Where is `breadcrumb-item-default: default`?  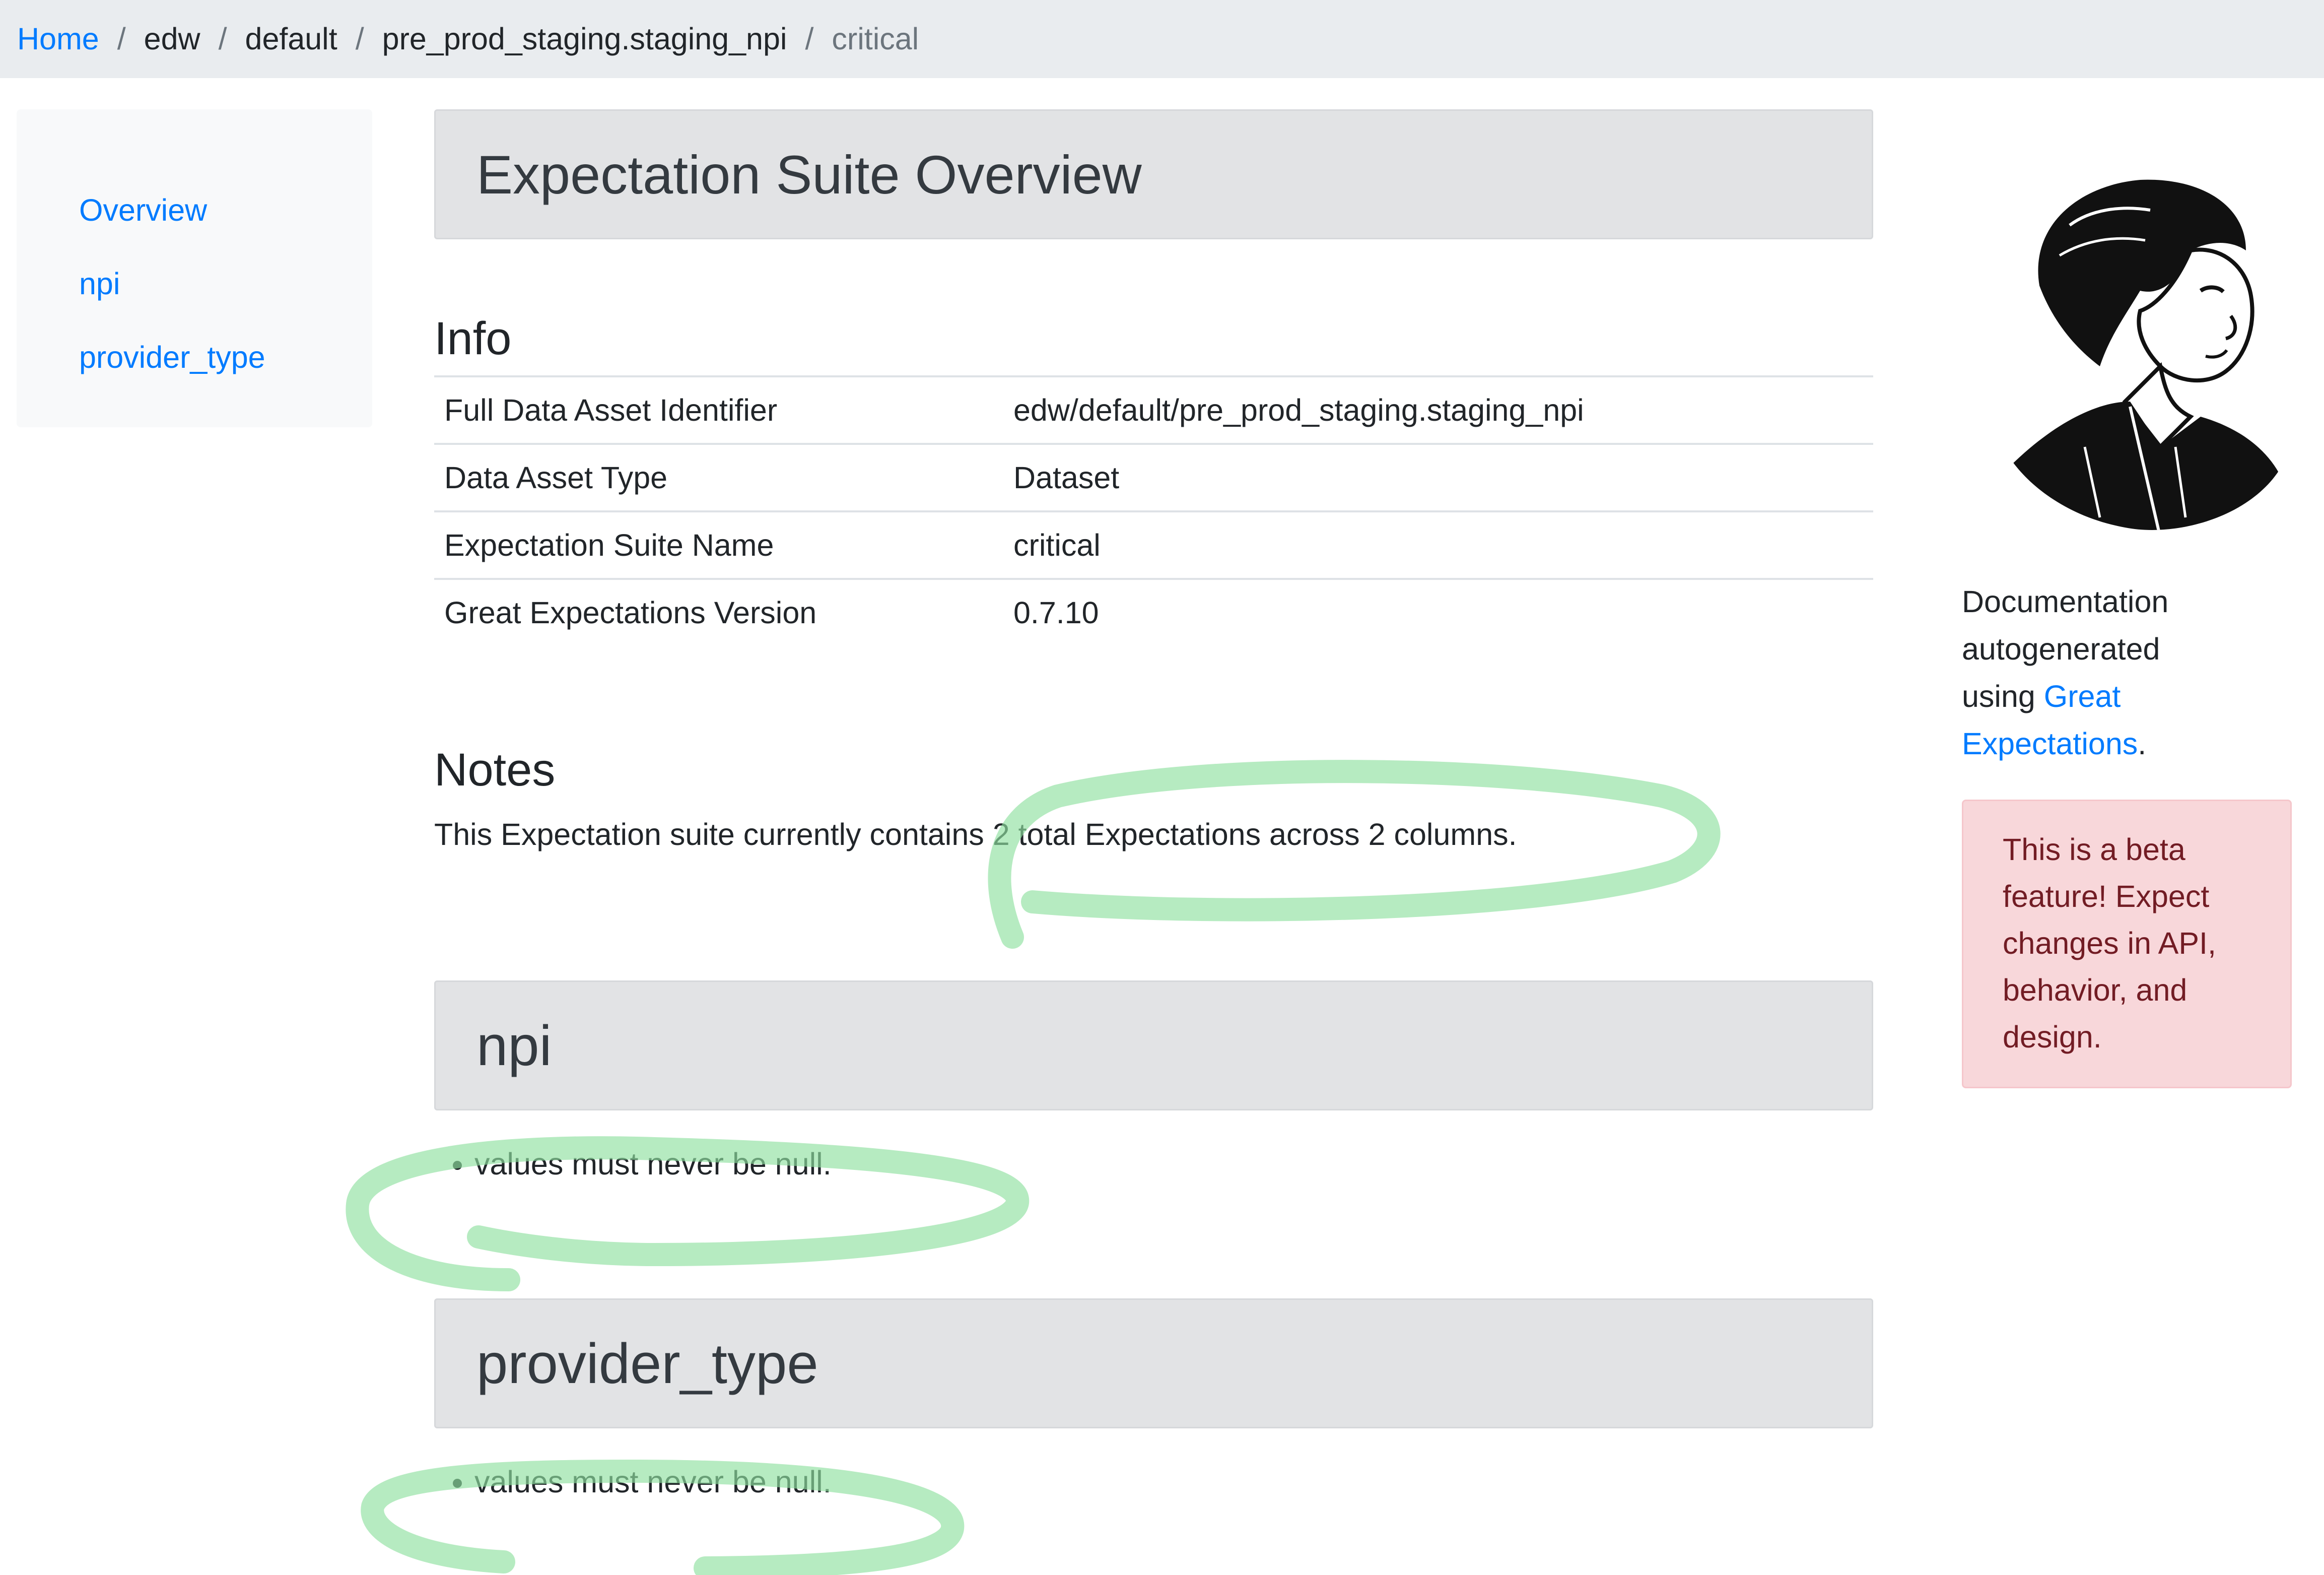 breadcrumb-item-default: default is located at coordinates (291, 39).